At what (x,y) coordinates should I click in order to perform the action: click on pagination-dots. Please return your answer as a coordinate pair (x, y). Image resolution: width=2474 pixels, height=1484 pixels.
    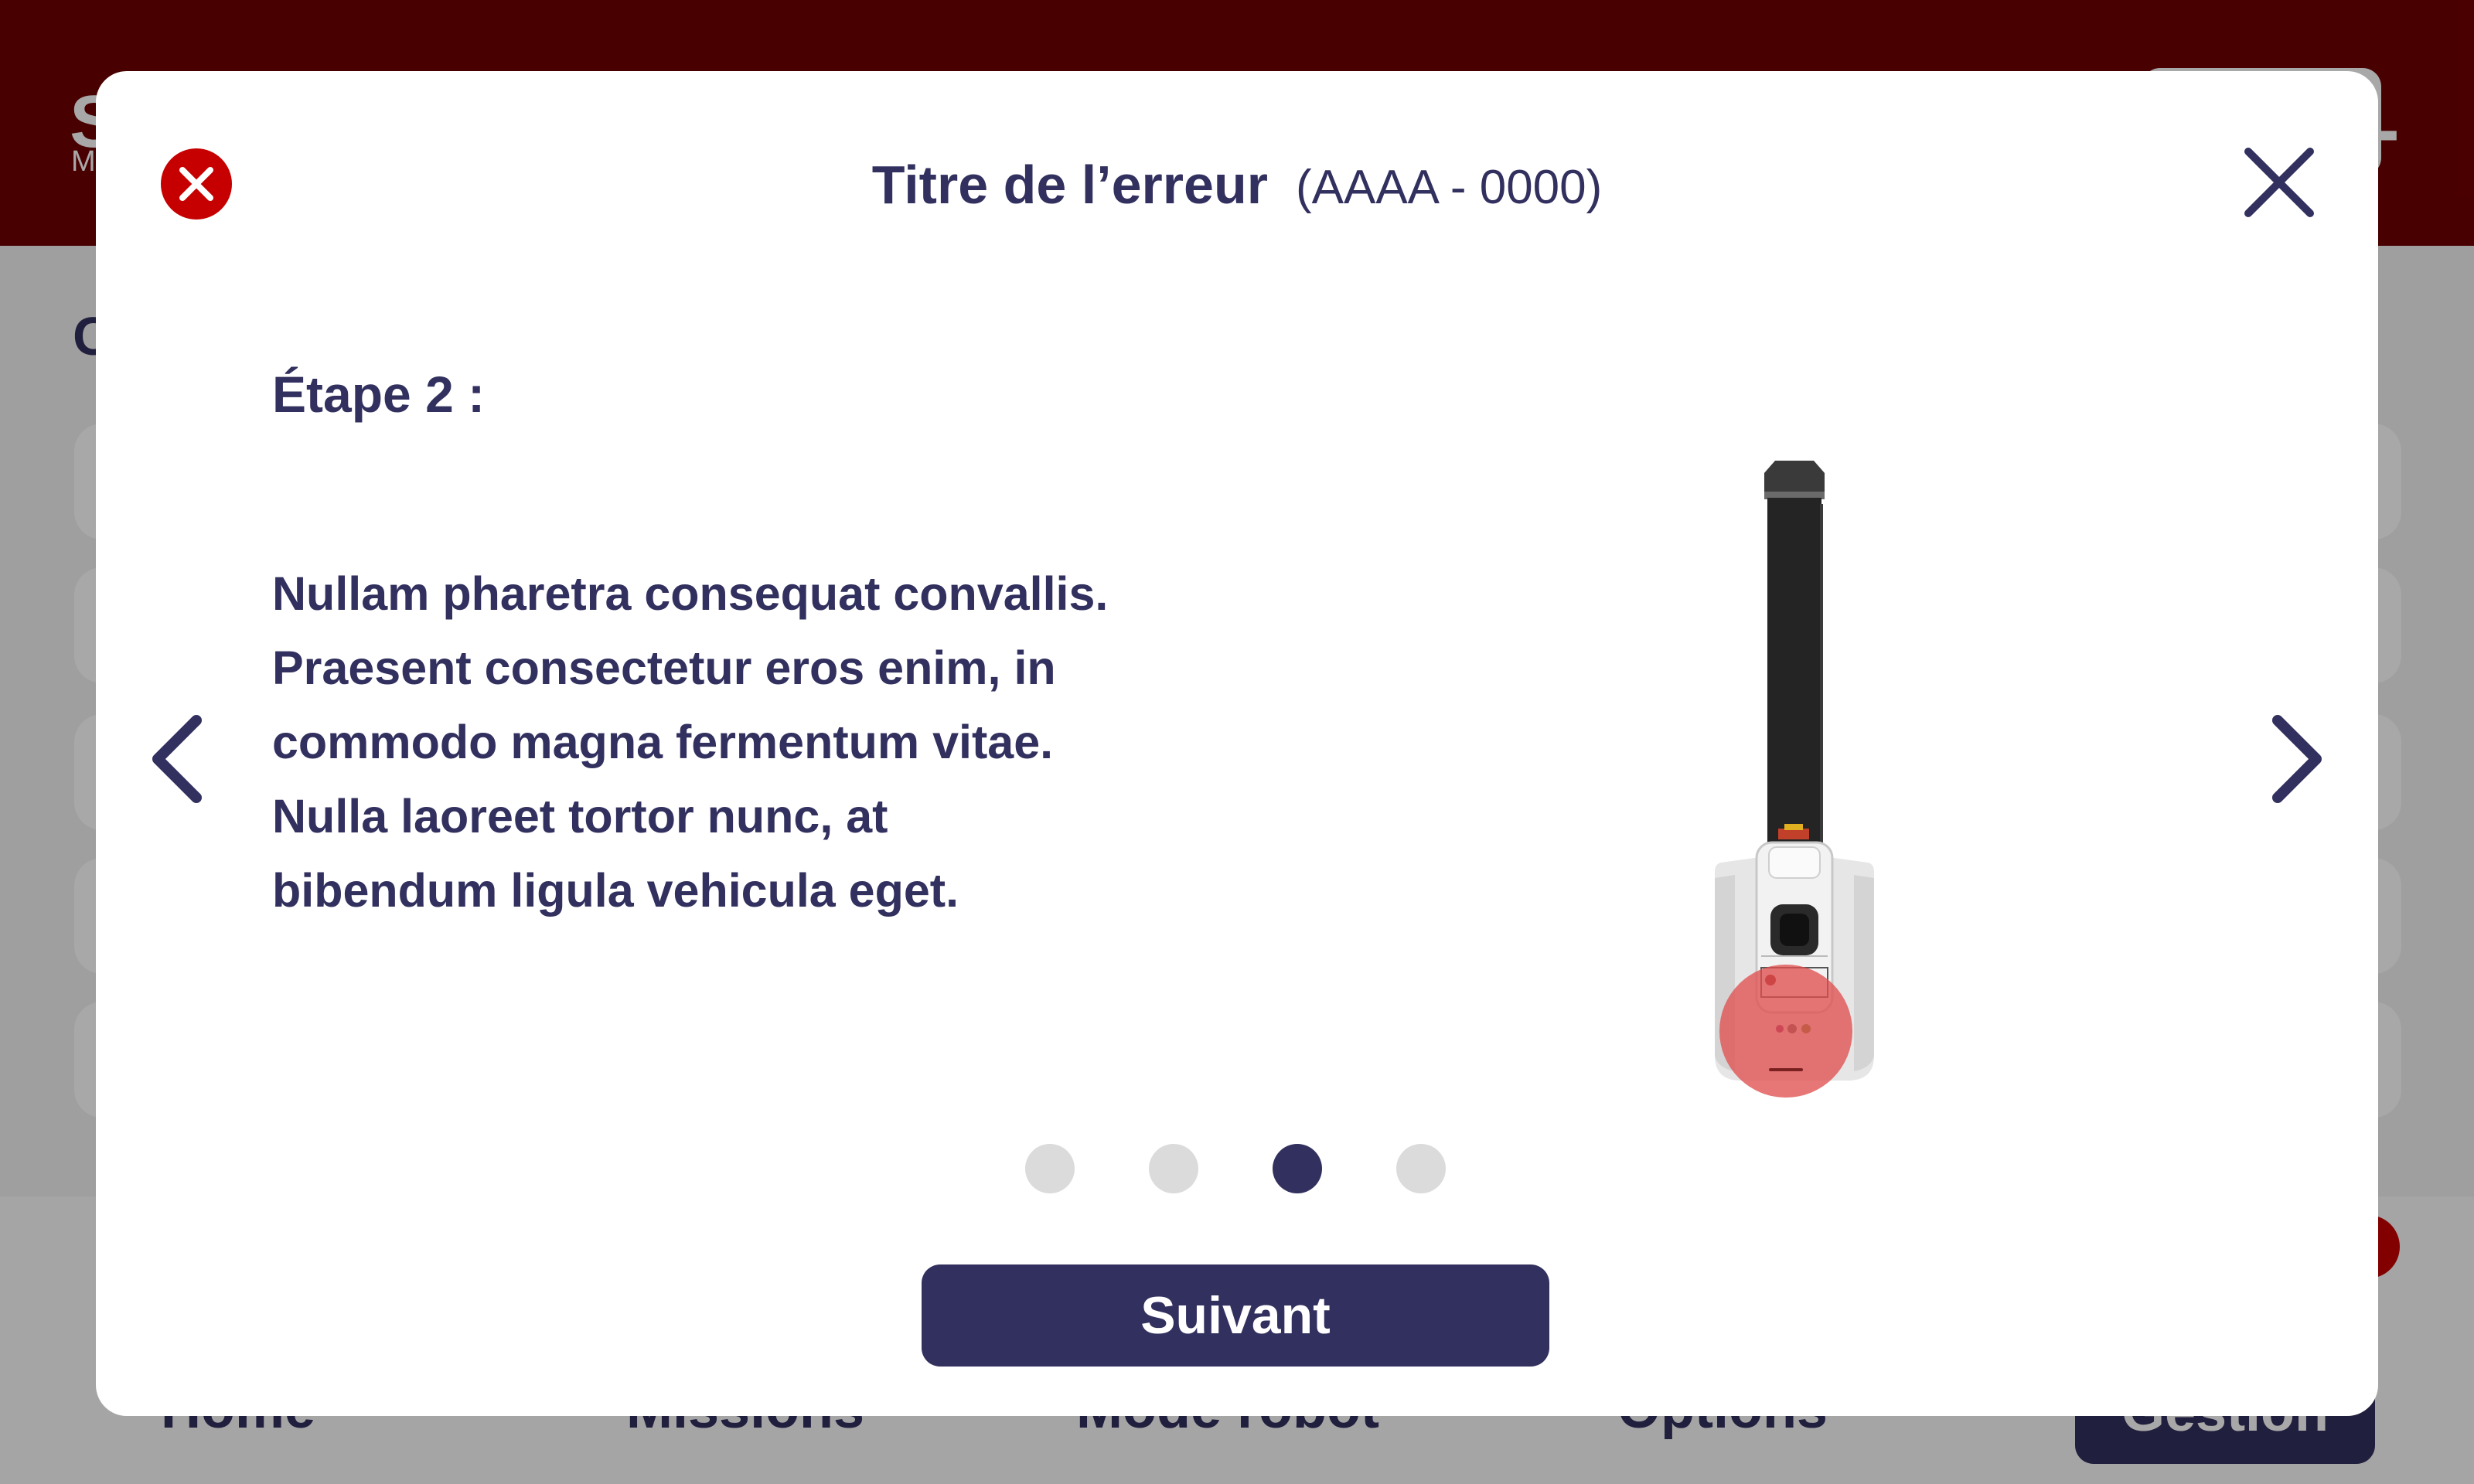
    Looking at the image, I should click on (1237, 1168).